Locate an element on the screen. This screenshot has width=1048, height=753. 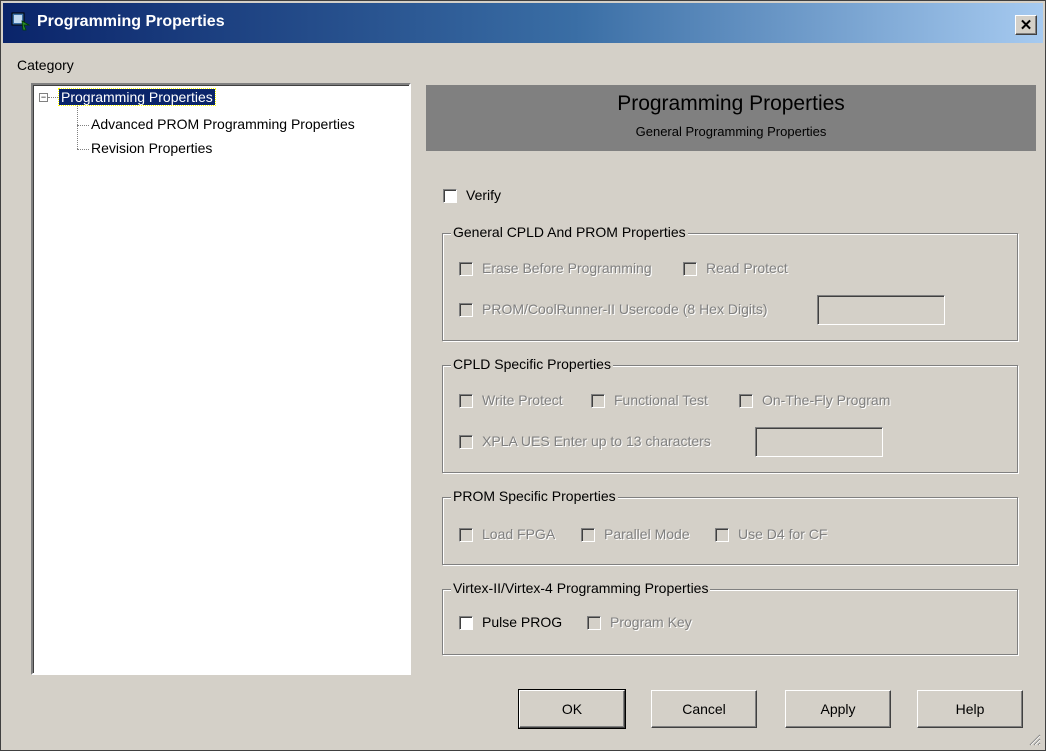
verify-checkbox is located at coordinates (450, 196).